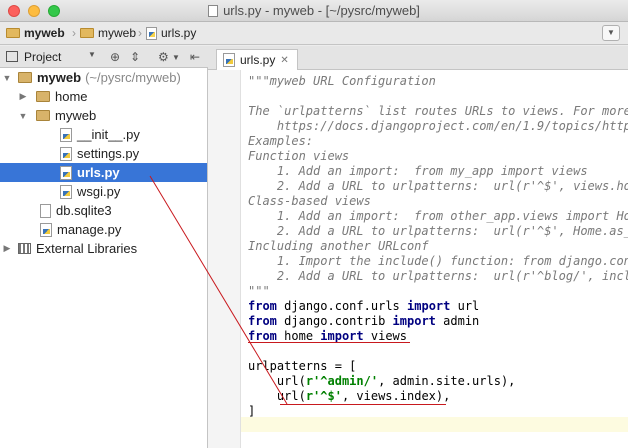  I want to click on hide-panel-icon: ⇤, so click(195, 57).